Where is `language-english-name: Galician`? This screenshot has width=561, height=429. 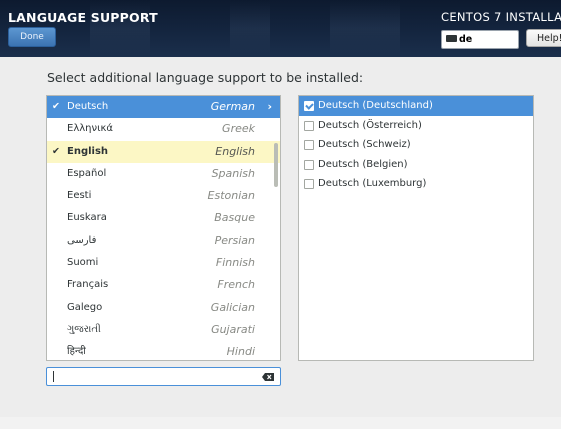 language-english-name: Galician is located at coordinates (232, 307).